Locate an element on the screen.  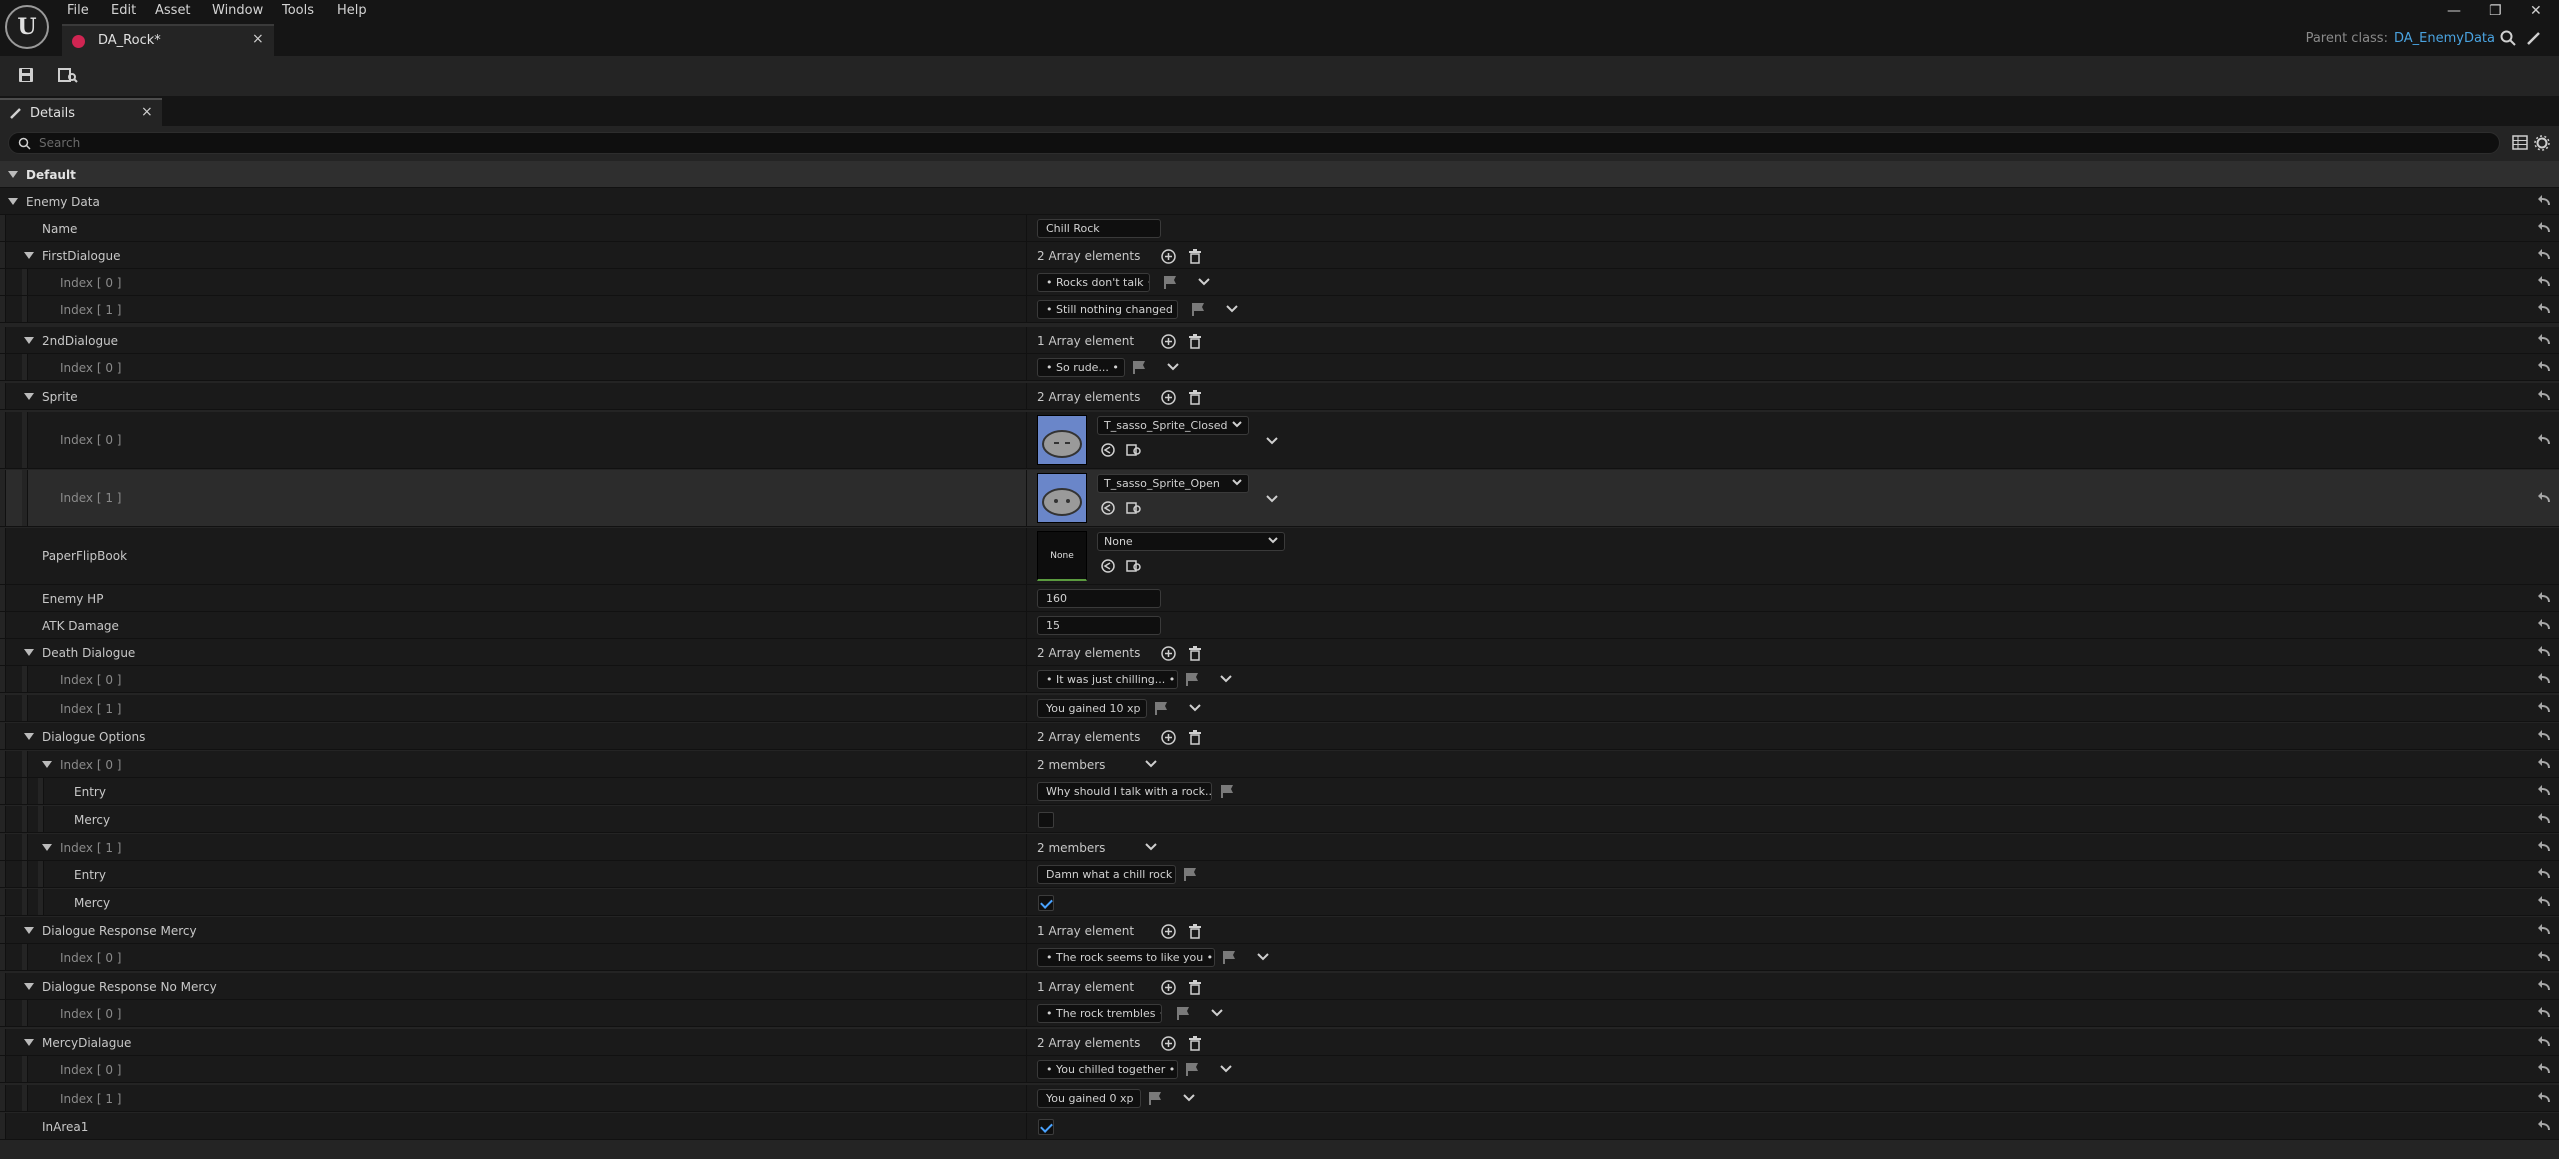
asset-dropdown: None is located at coordinates (1191, 541).